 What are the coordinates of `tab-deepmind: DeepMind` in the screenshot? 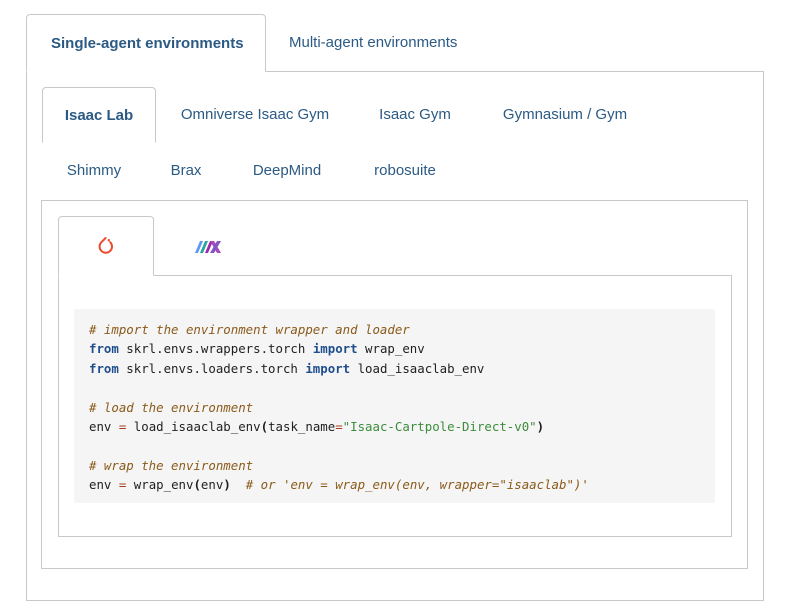 It's located at (287, 171).